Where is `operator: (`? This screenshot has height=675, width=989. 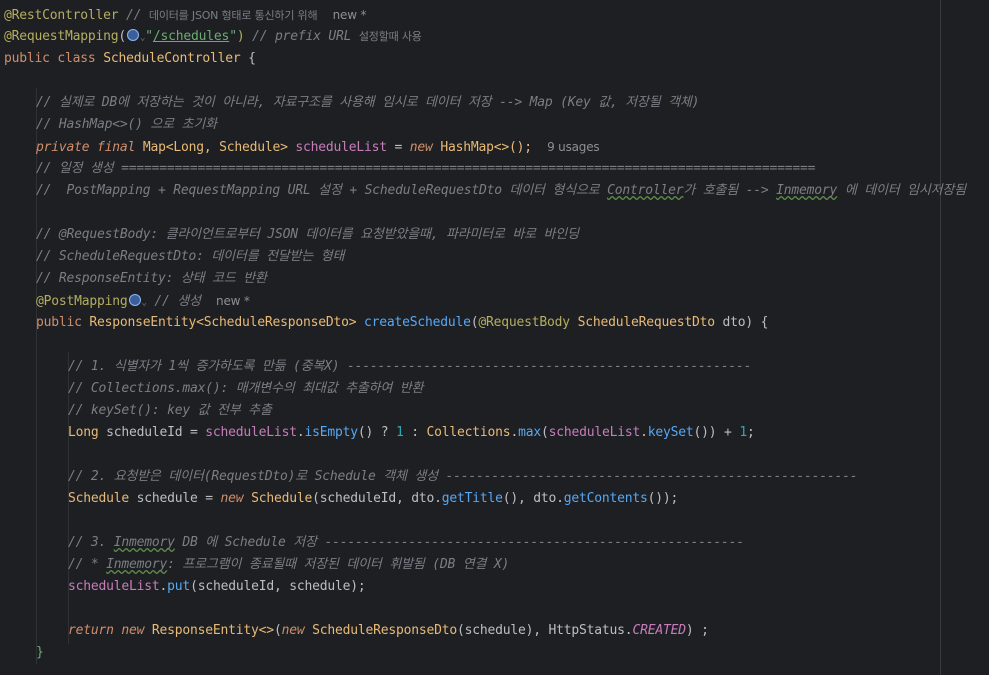
operator: ( is located at coordinates (544, 432).